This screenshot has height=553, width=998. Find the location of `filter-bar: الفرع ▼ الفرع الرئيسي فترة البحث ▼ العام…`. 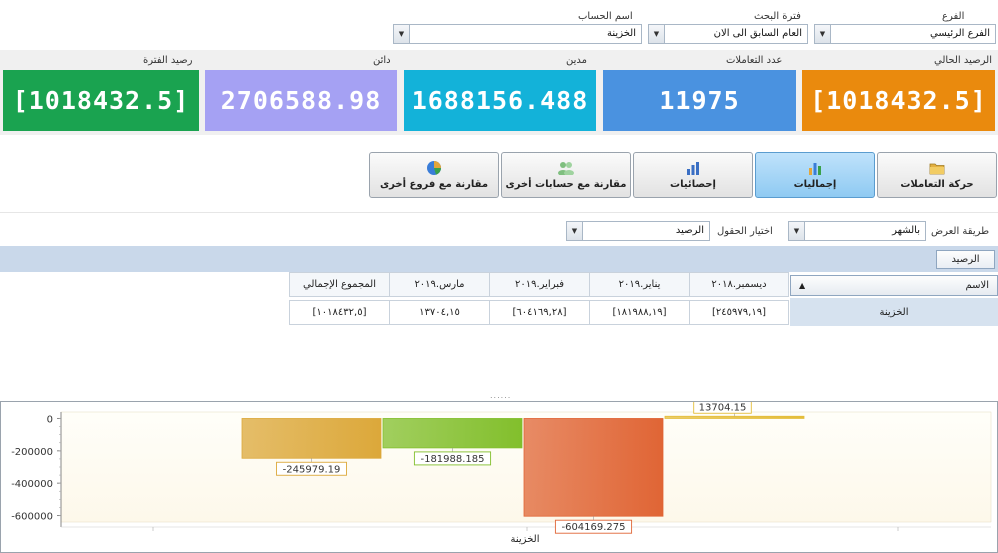

filter-bar: الفرع ▼ الفرع الرئيسي فترة البحث ▼ العام… is located at coordinates (499, 25).